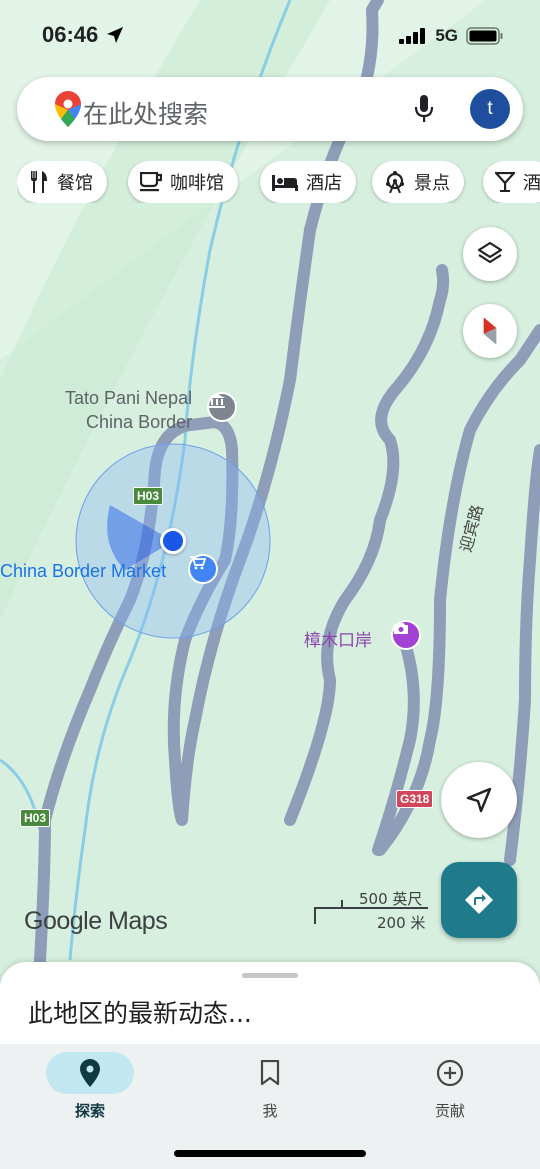 This screenshot has width=540, height=1169. What do you see at coordinates (115, 35) in the screenshot?
I see `location-arrow-icon` at bounding box center [115, 35].